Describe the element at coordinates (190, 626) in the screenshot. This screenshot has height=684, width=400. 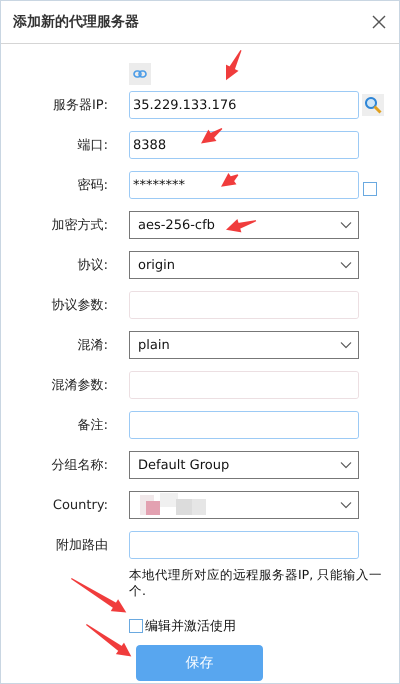
I see `checkbox-label: 编辑并激活使用` at that location.